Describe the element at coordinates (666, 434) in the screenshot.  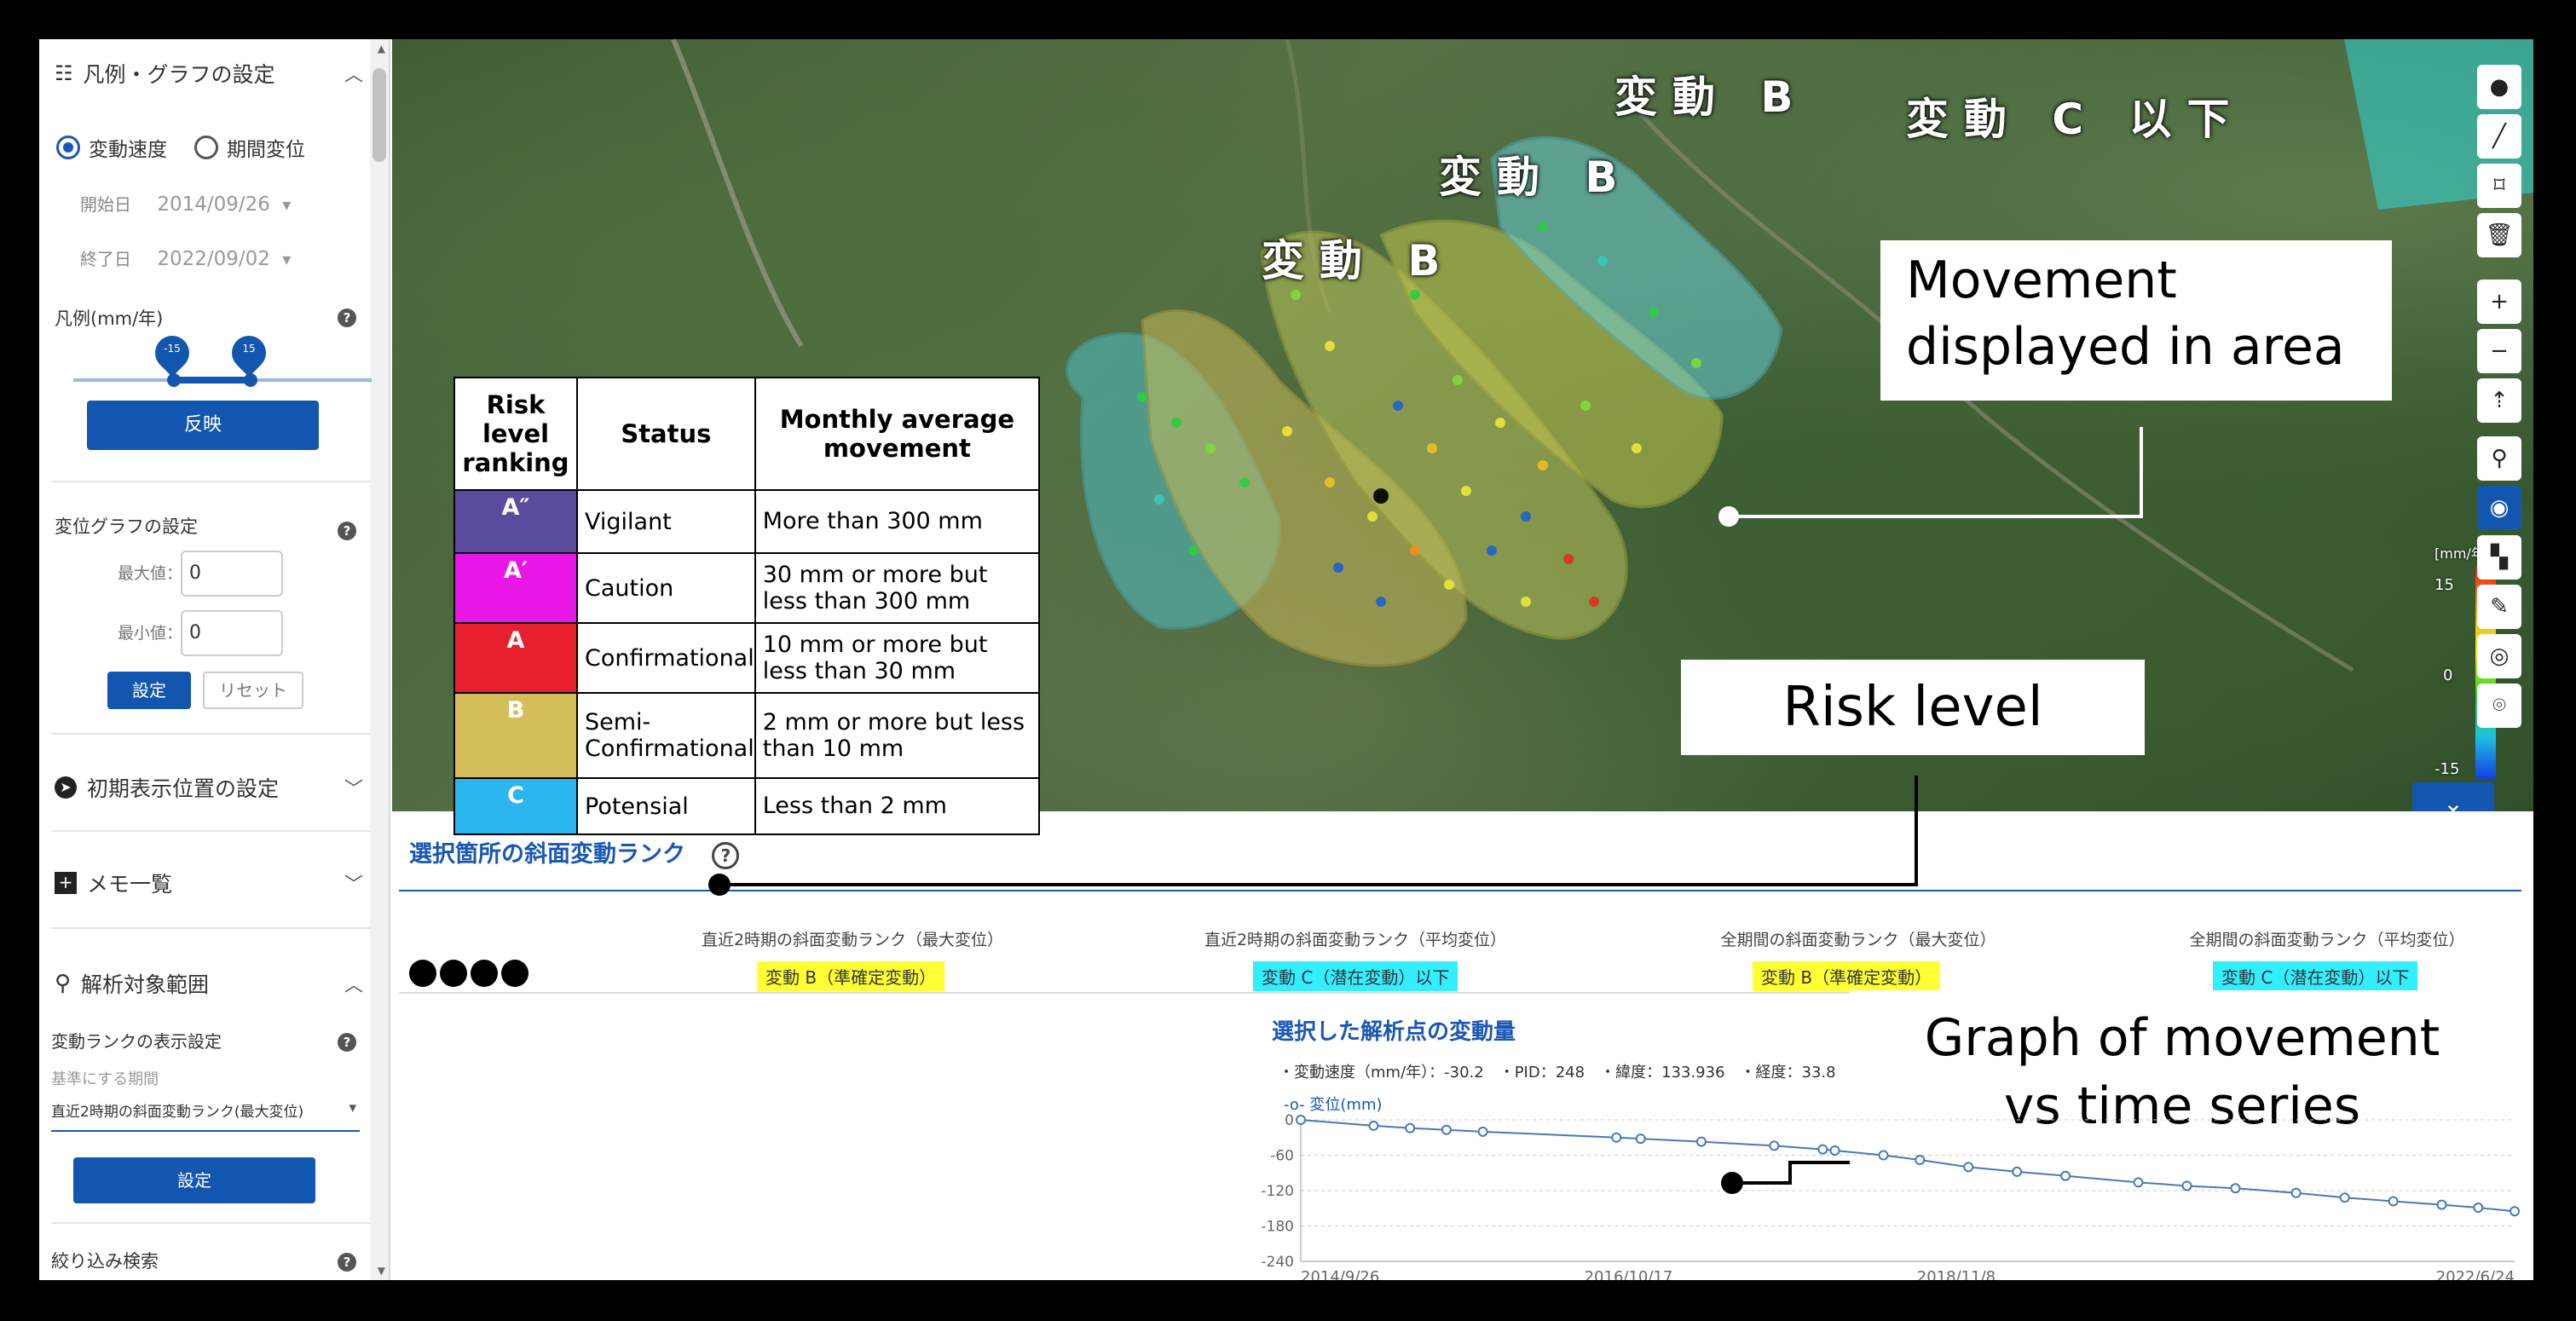
I see `header-status: Status` at that location.